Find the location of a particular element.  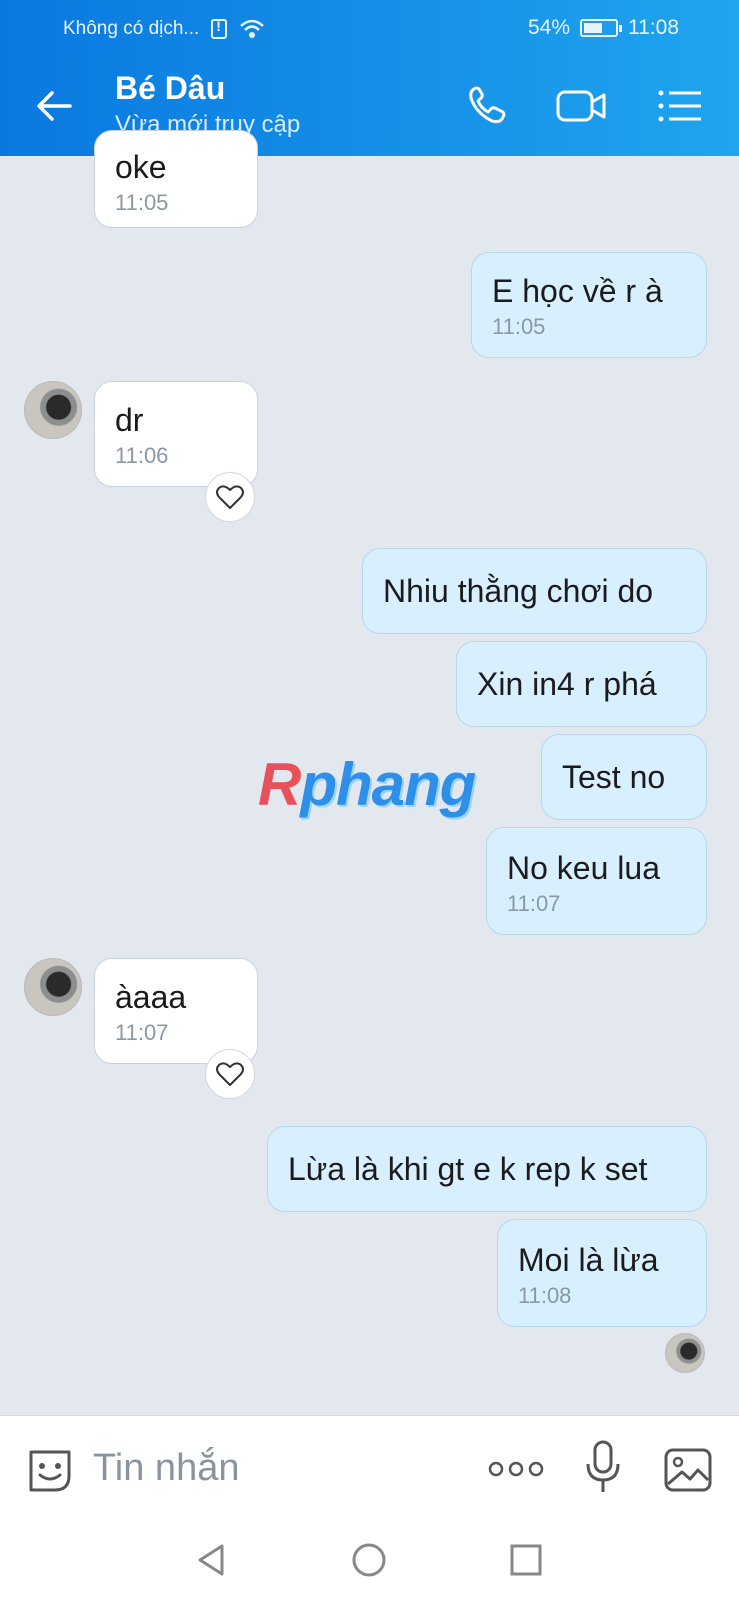

message-bubble-incoming: àaaa 11:07 is located at coordinates (176, 1011).